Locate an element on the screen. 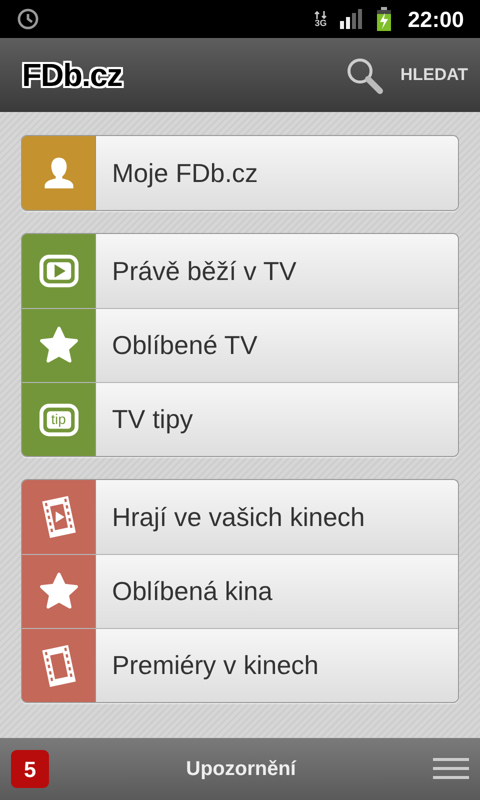 The image size is (480, 800). menu-item: Premiéry v kinech is located at coordinates (240, 665).